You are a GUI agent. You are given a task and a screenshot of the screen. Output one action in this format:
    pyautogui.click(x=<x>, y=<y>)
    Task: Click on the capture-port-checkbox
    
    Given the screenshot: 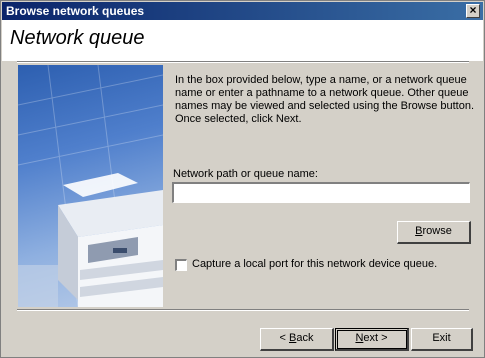 What is the action you would take?
    pyautogui.click(x=181, y=265)
    